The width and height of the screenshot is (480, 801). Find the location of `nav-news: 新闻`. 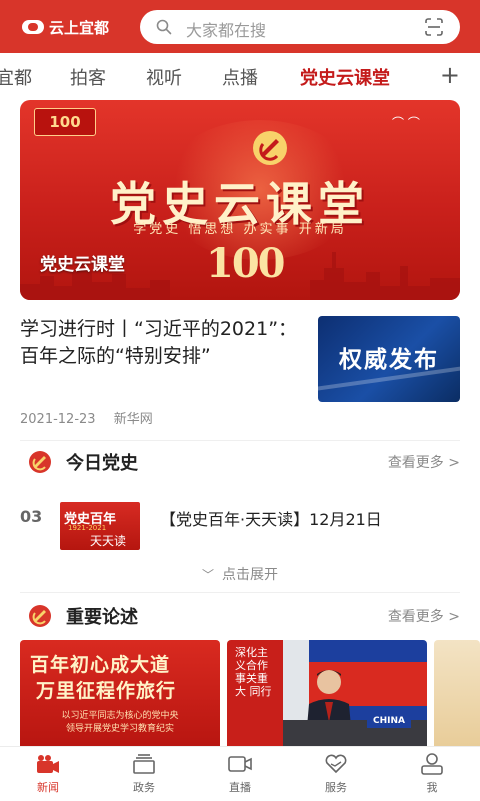

nav-news: 新闻 is located at coordinates (48, 774).